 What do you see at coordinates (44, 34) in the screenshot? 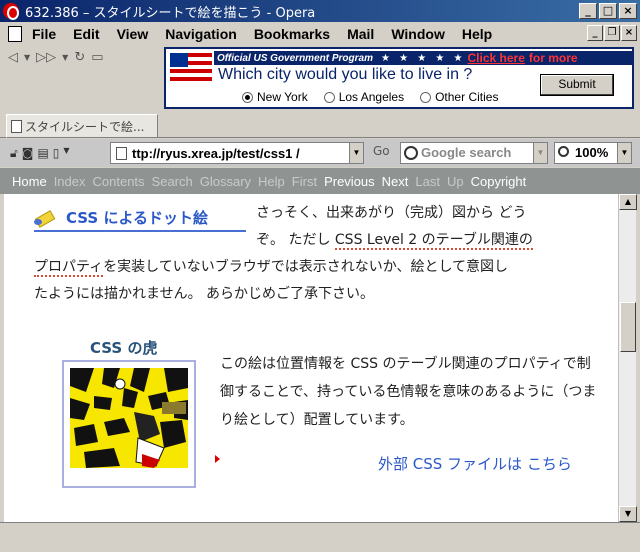
I see `menu-file: File` at bounding box center [44, 34].